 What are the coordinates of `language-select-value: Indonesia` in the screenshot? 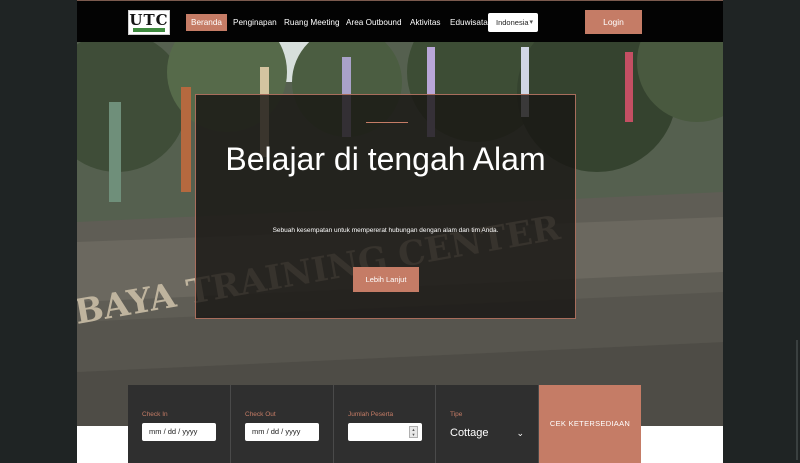 It's located at (512, 22).